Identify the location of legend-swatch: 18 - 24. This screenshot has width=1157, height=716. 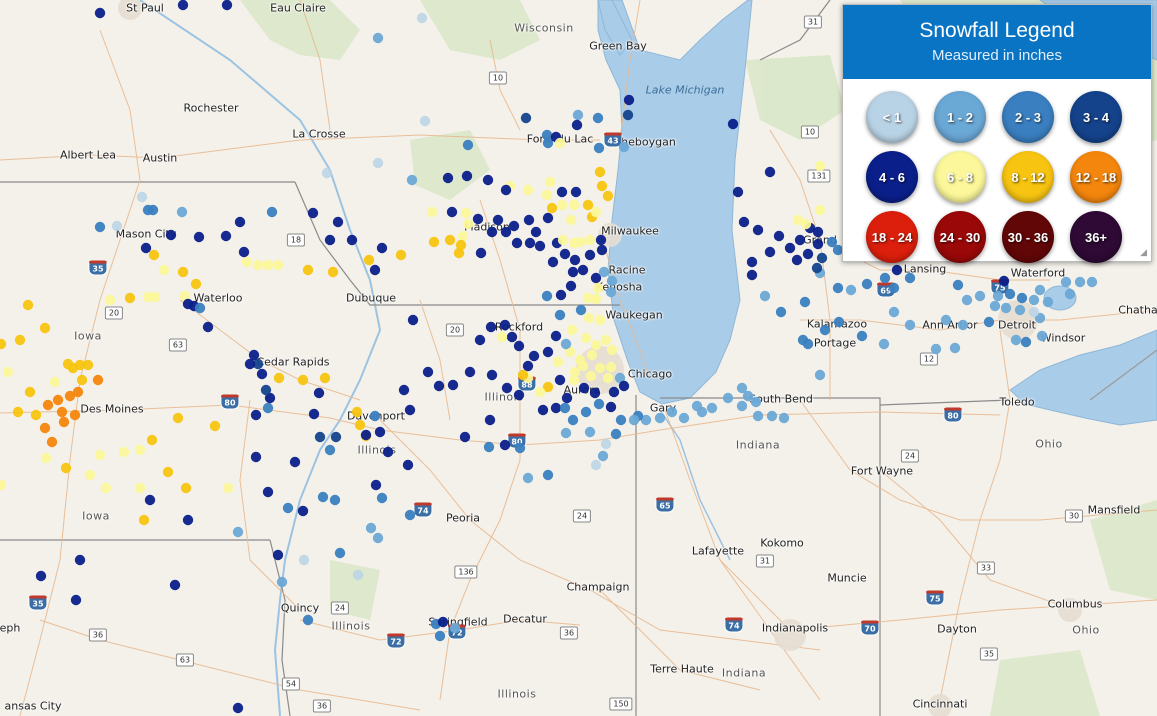
(892, 237).